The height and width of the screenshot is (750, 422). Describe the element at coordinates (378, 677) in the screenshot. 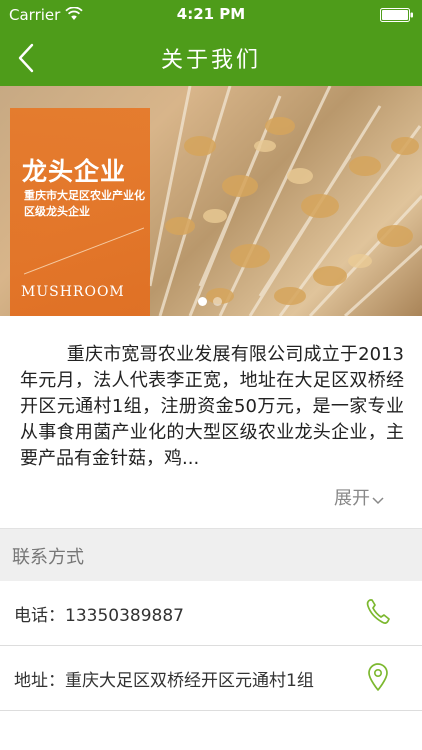

I see `location-pin-icon` at that location.